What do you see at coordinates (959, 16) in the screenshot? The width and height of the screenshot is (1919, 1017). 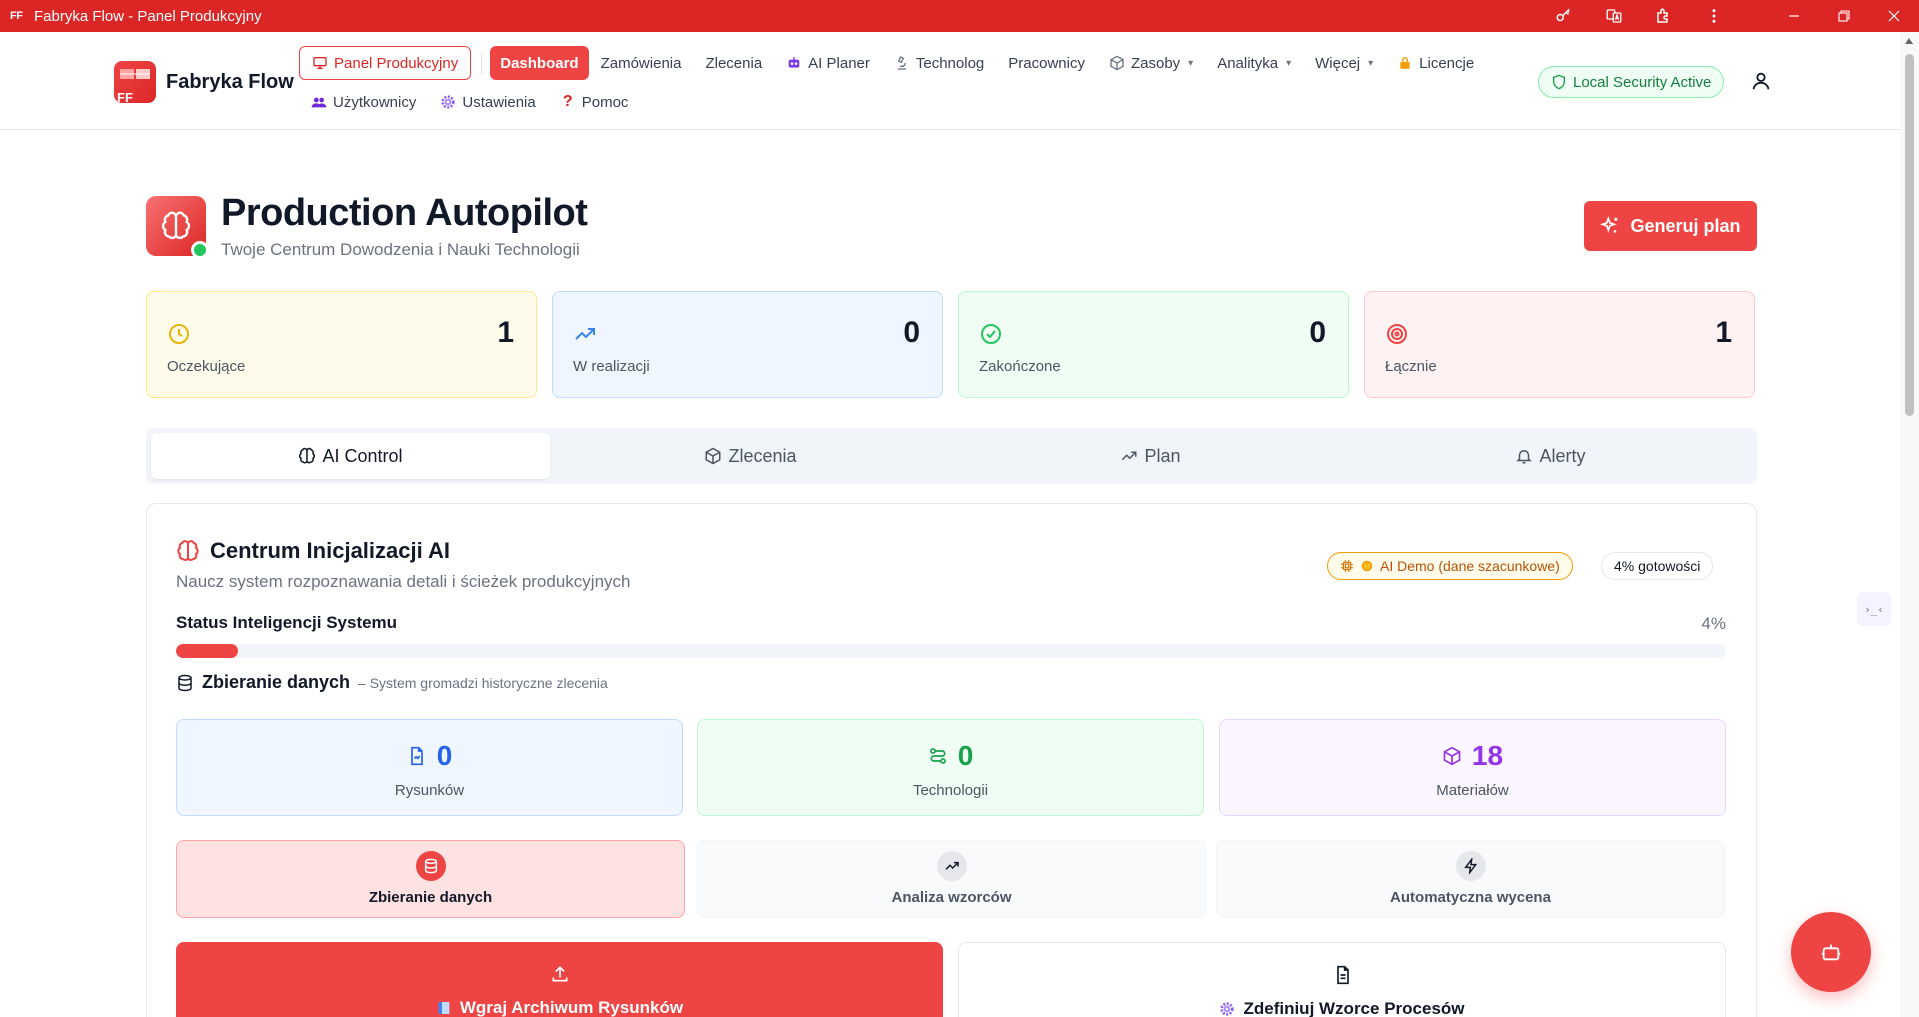 I see `window-titlebar: FF Fabryka Flow - Panel Produkcyjny` at bounding box center [959, 16].